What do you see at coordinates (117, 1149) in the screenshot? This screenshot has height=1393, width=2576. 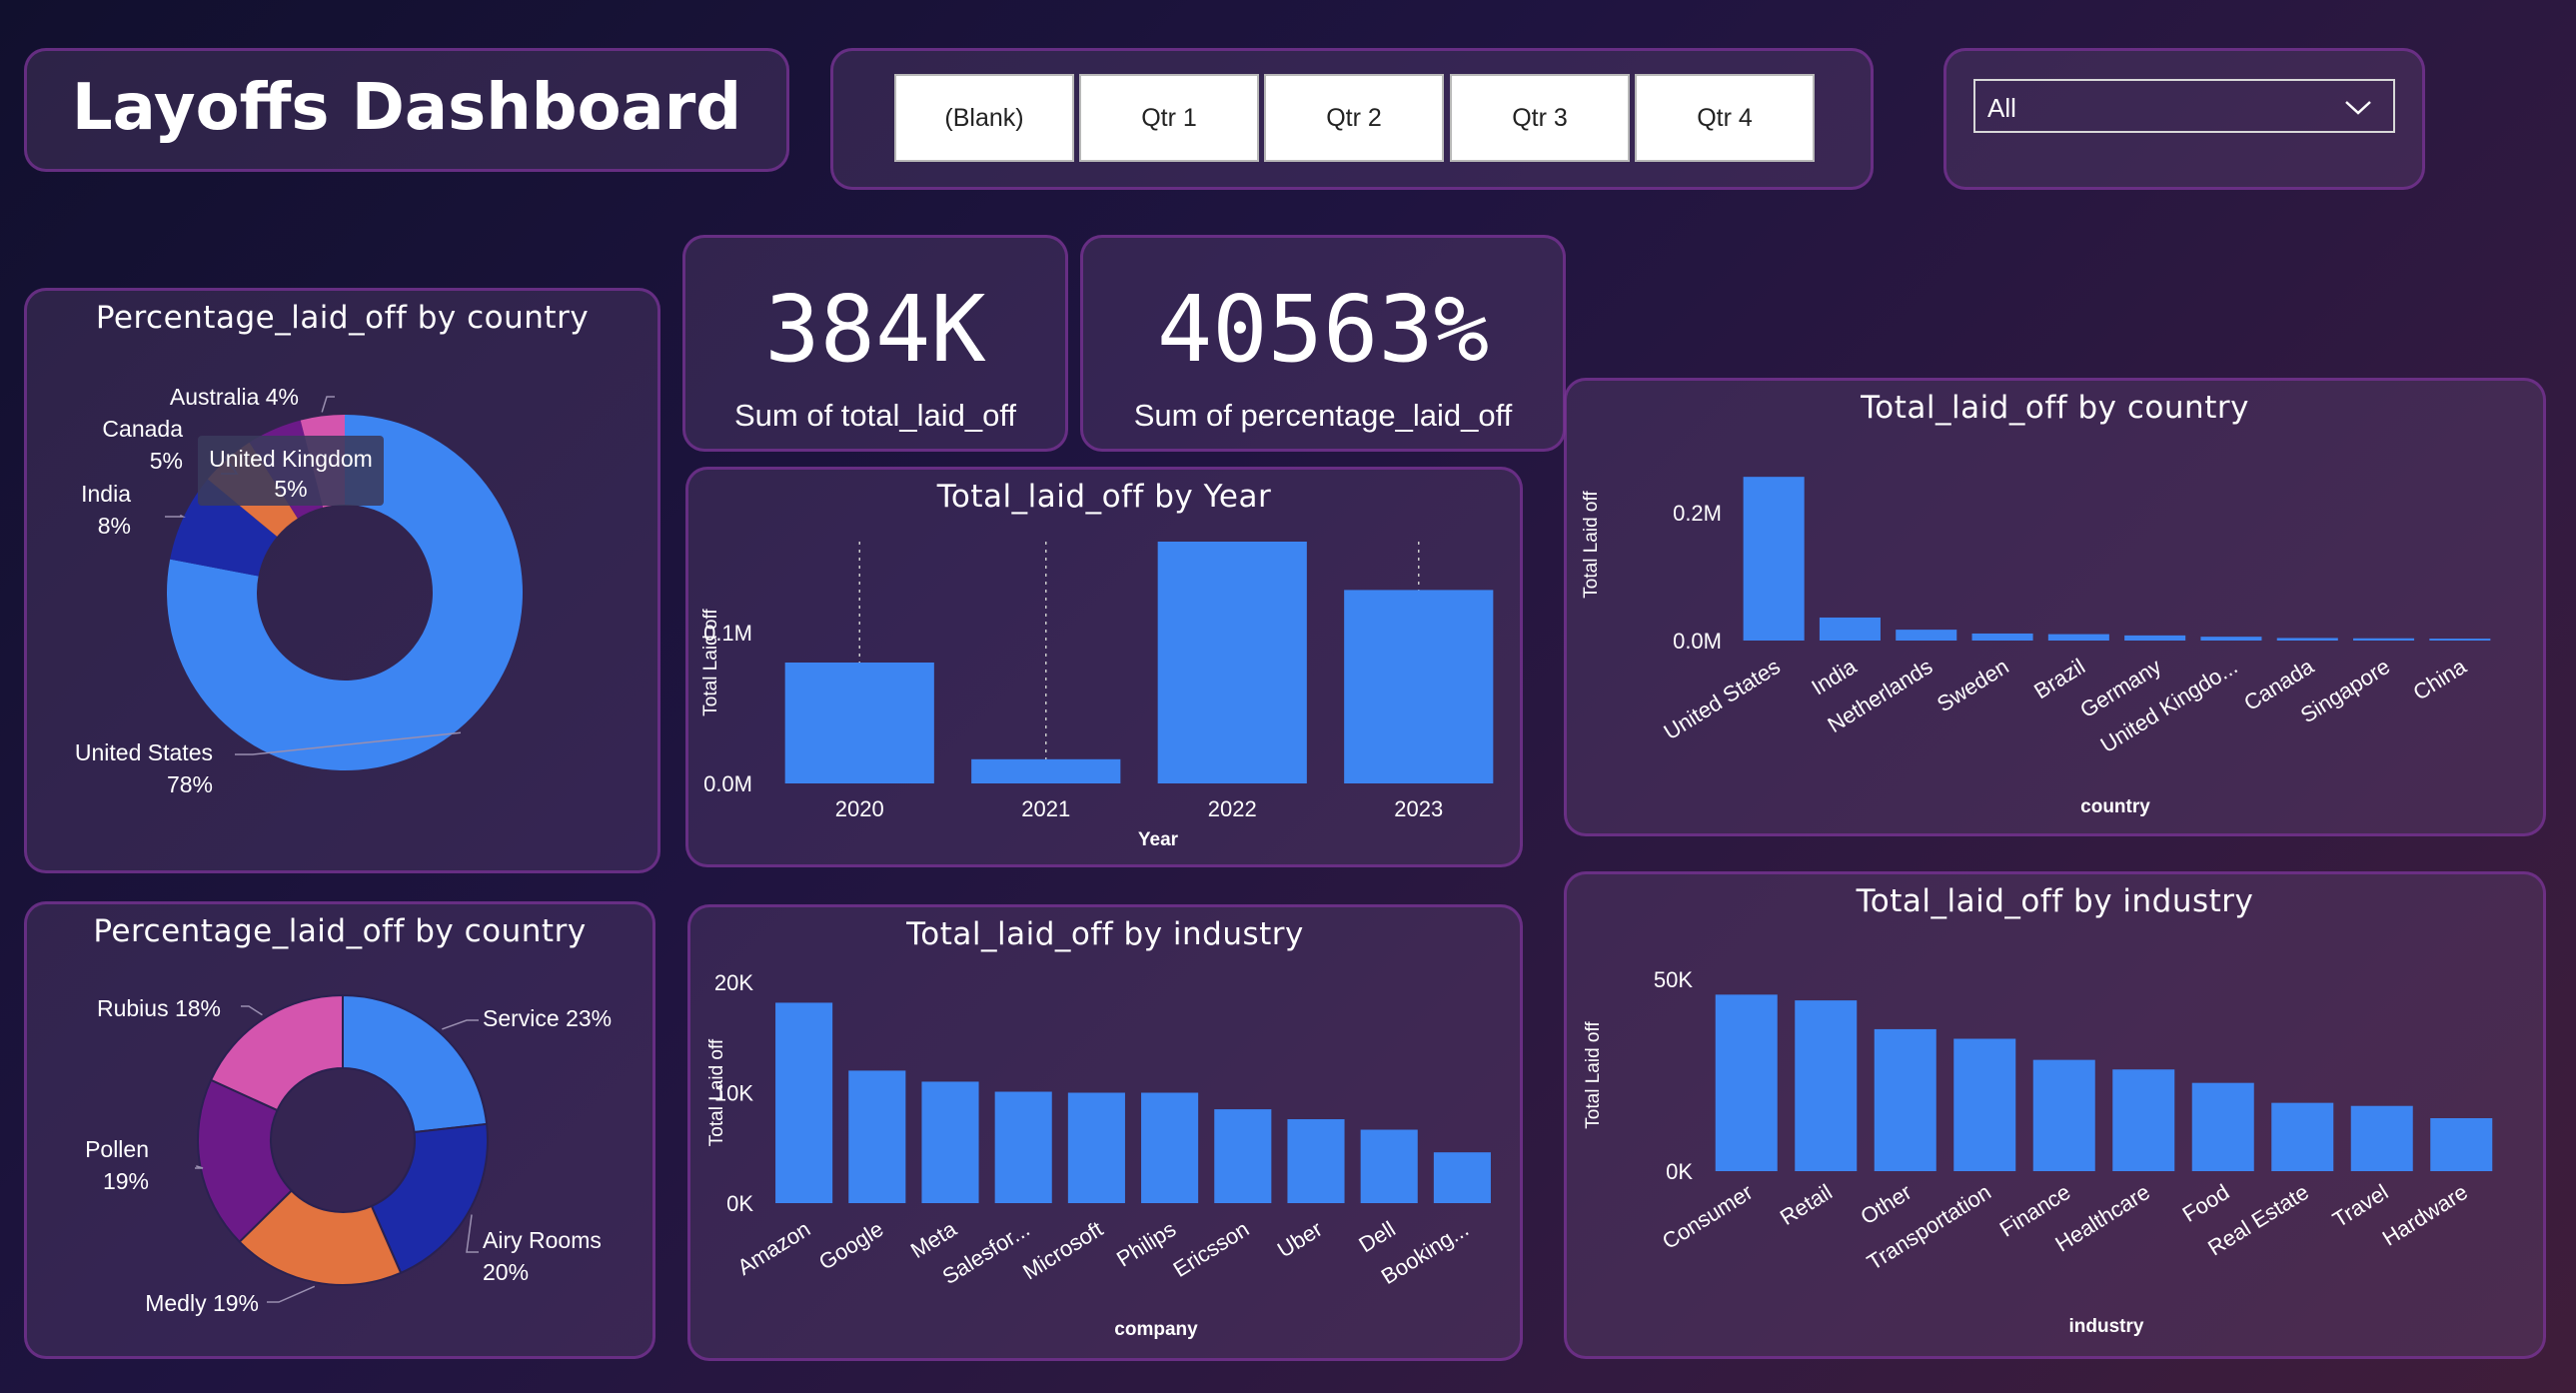 I see `slice-label: Pollen` at bounding box center [117, 1149].